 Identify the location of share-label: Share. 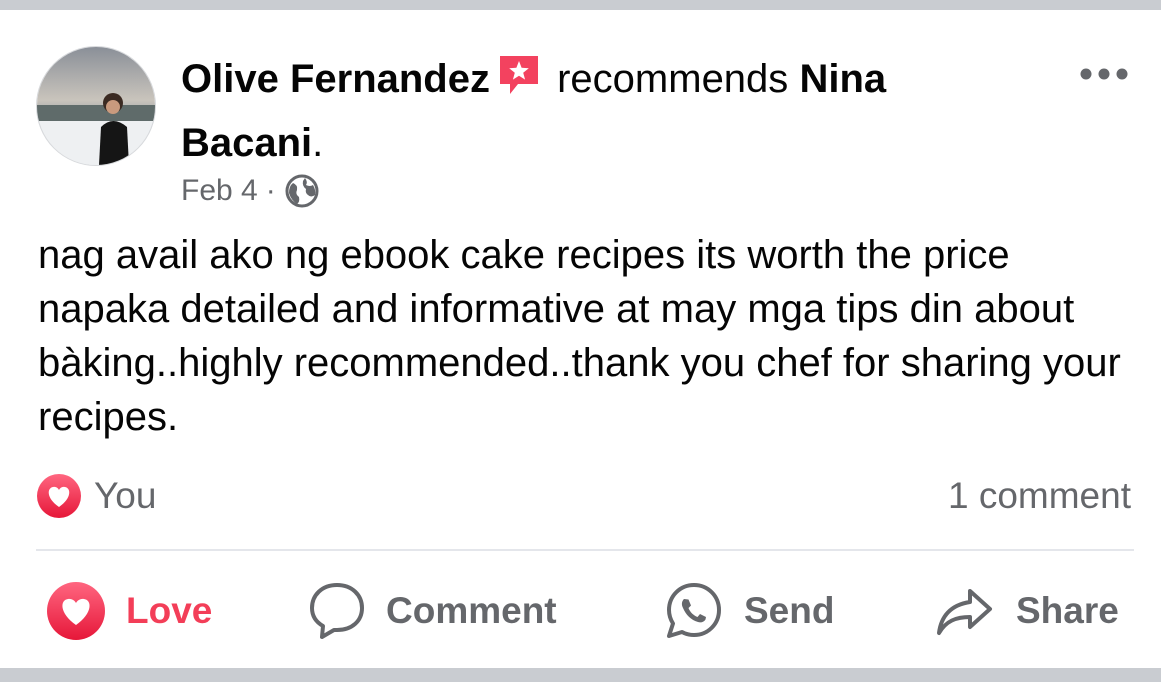
(1067, 610).